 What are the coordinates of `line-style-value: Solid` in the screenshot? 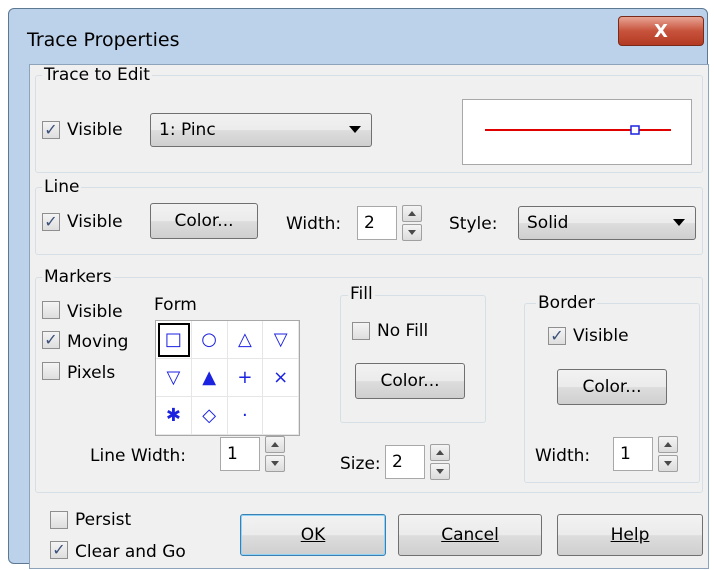 It's located at (548, 223).